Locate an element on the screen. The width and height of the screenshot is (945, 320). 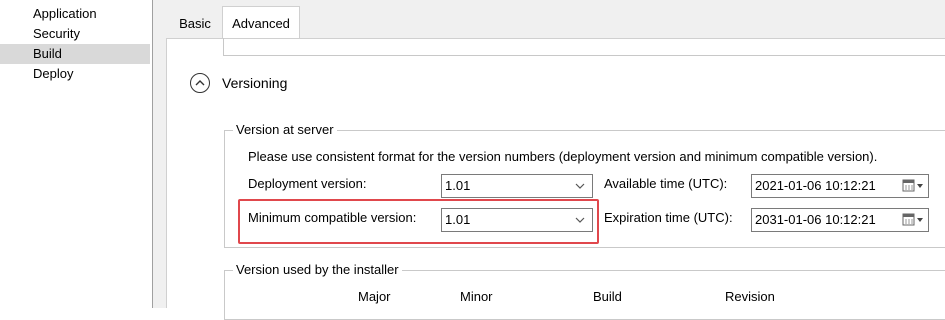
combo-value: 1.01 is located at coordinates (458, 185).